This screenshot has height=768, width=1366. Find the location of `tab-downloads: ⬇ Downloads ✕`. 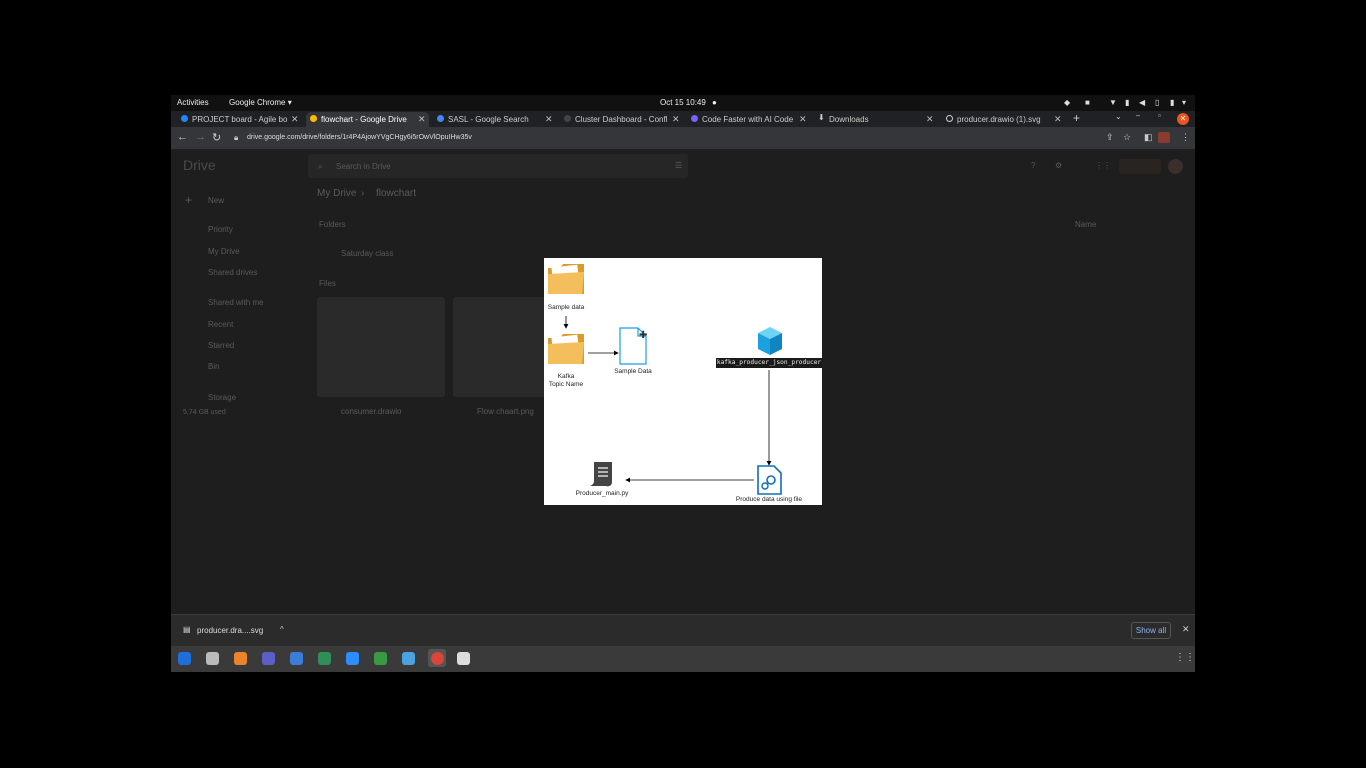

tab-downloads: ⬇ Downloads ✕ is located at coordinates (877, 119).